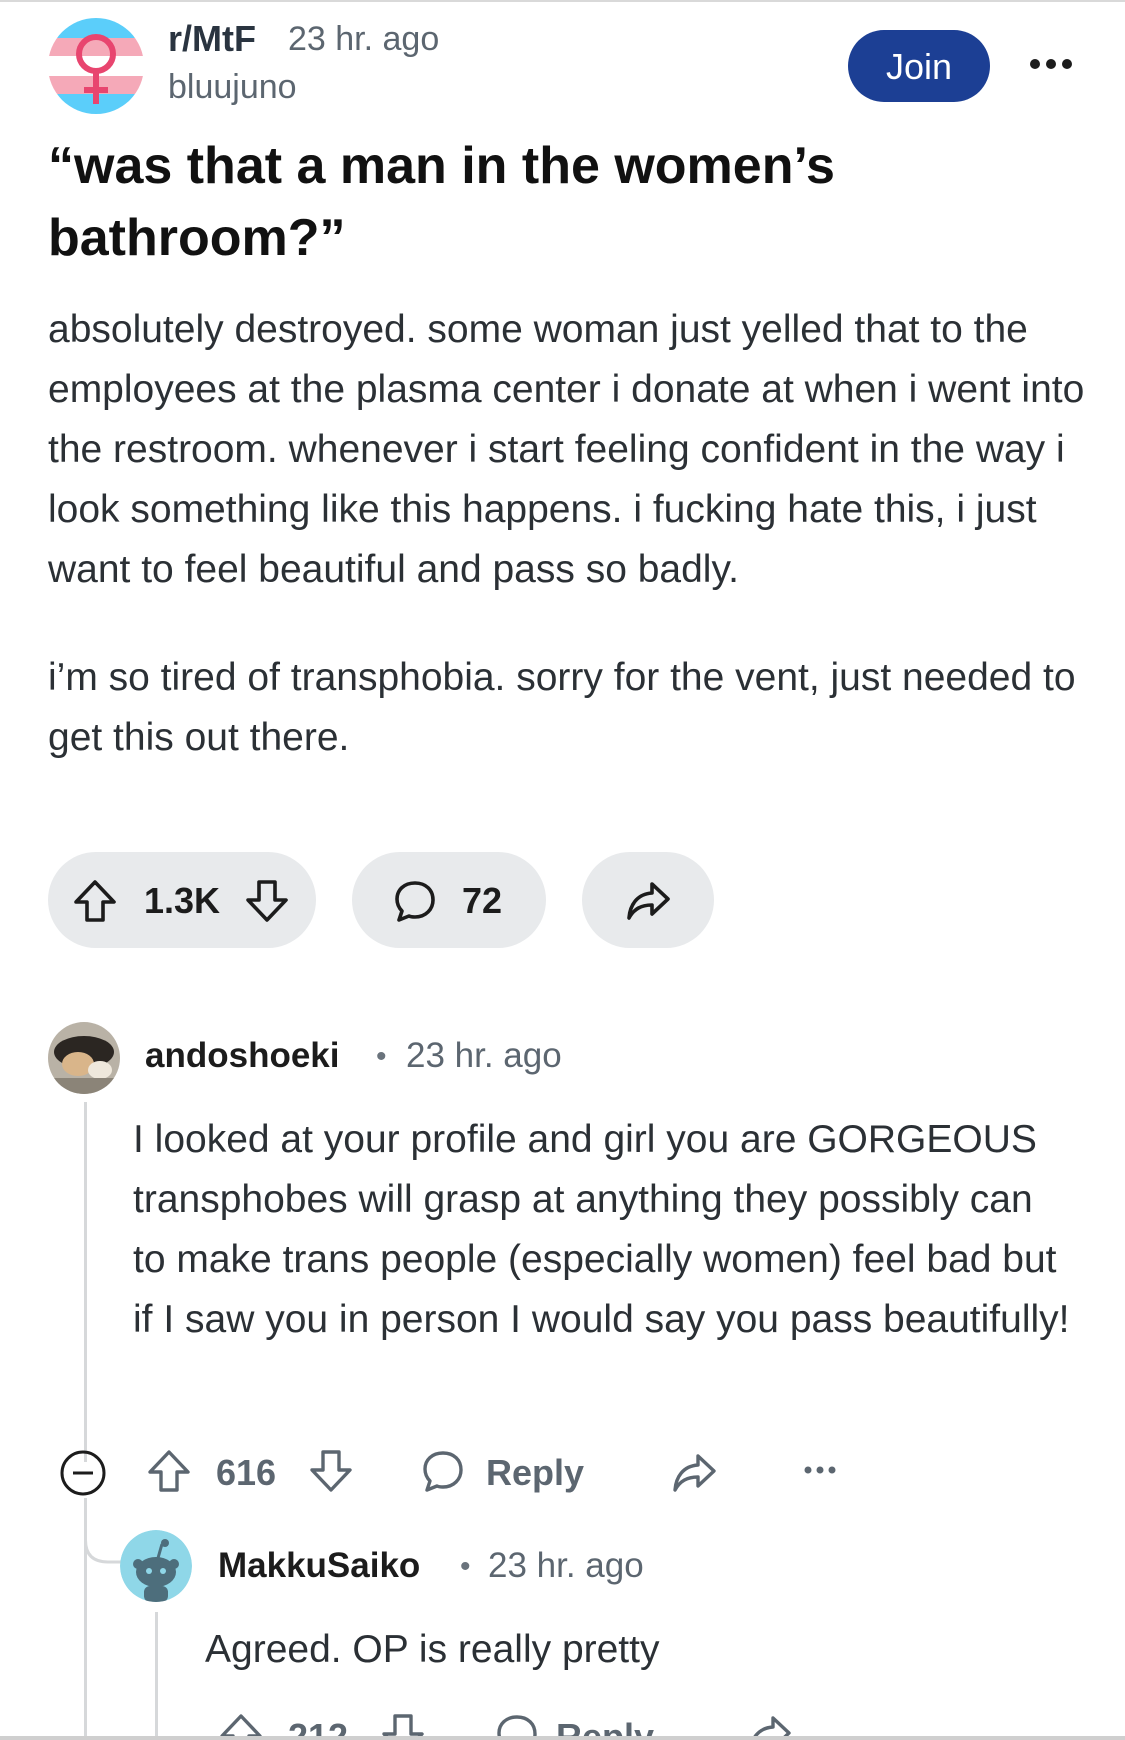 The image size is (1125, 1740). I want to click on user-photo-avatar-icon, so click(84, 1058).